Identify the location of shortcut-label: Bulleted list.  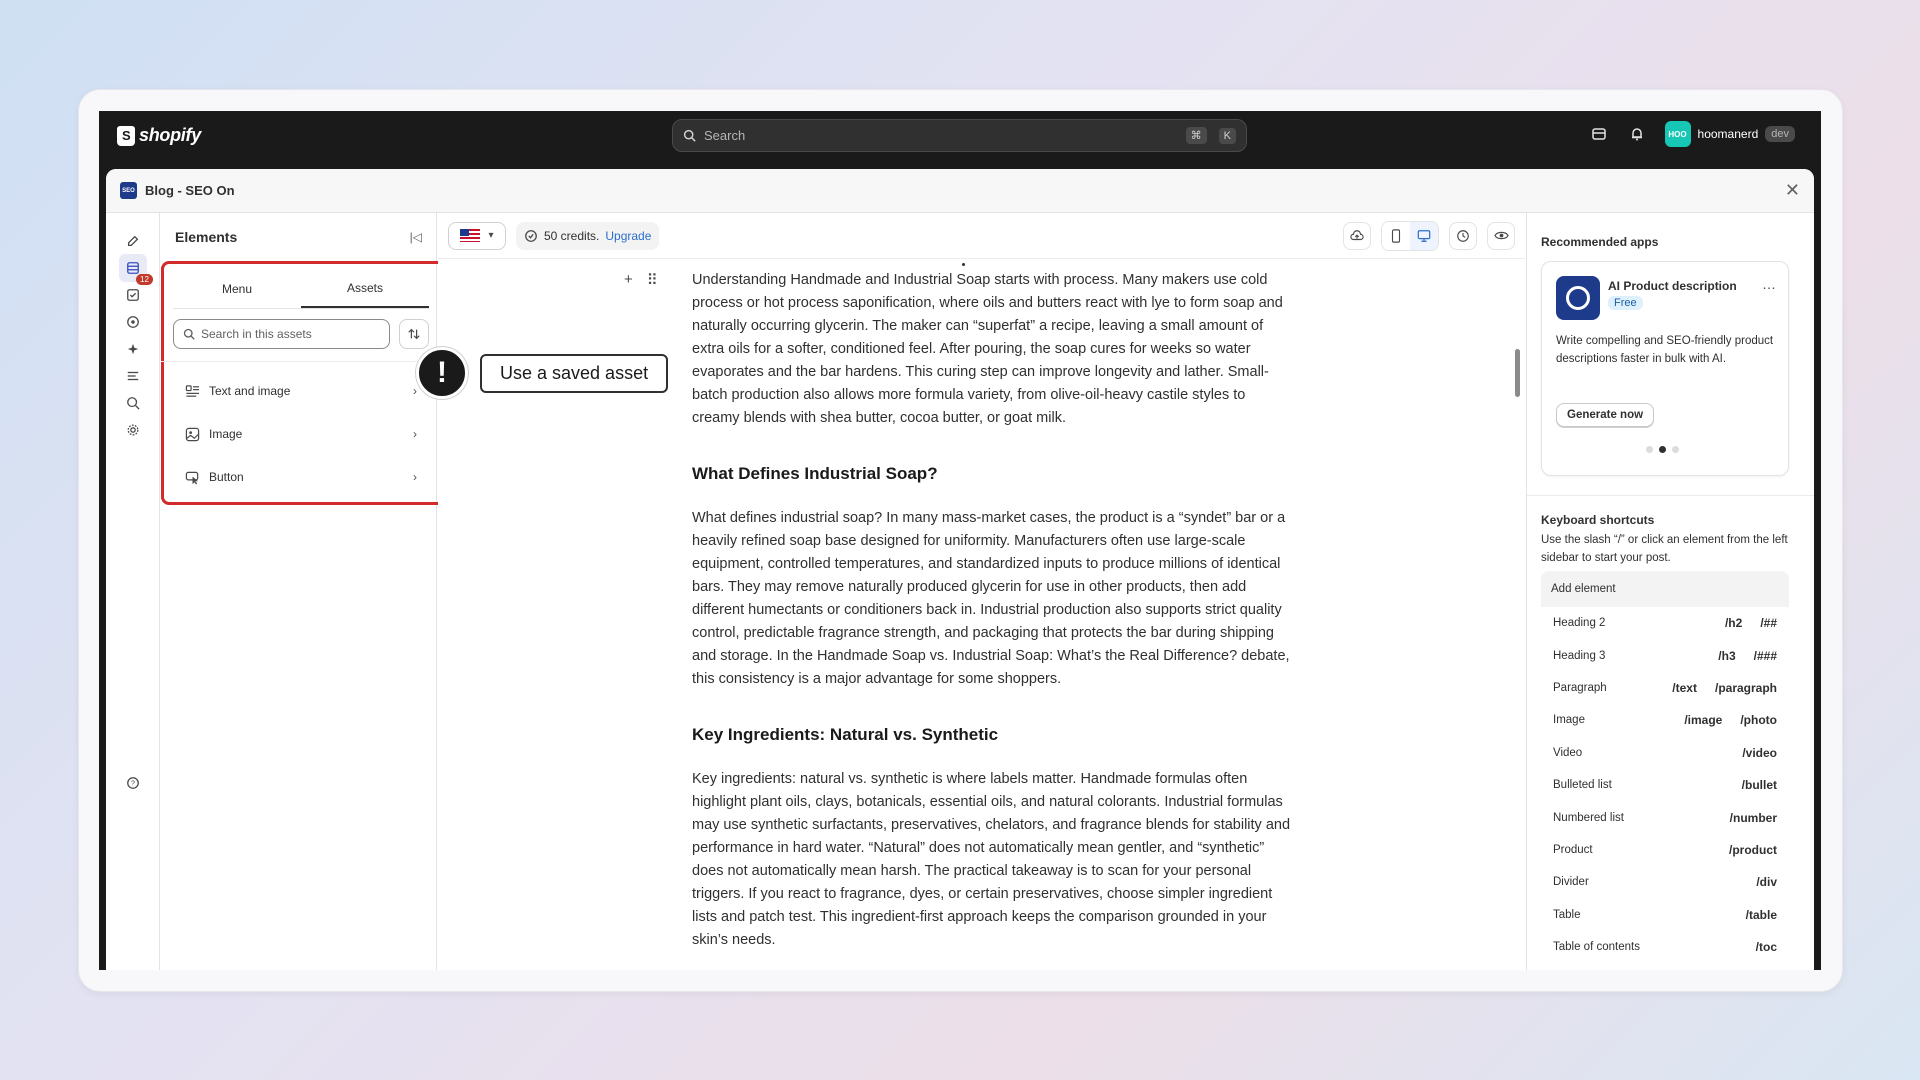
(1582, 785).